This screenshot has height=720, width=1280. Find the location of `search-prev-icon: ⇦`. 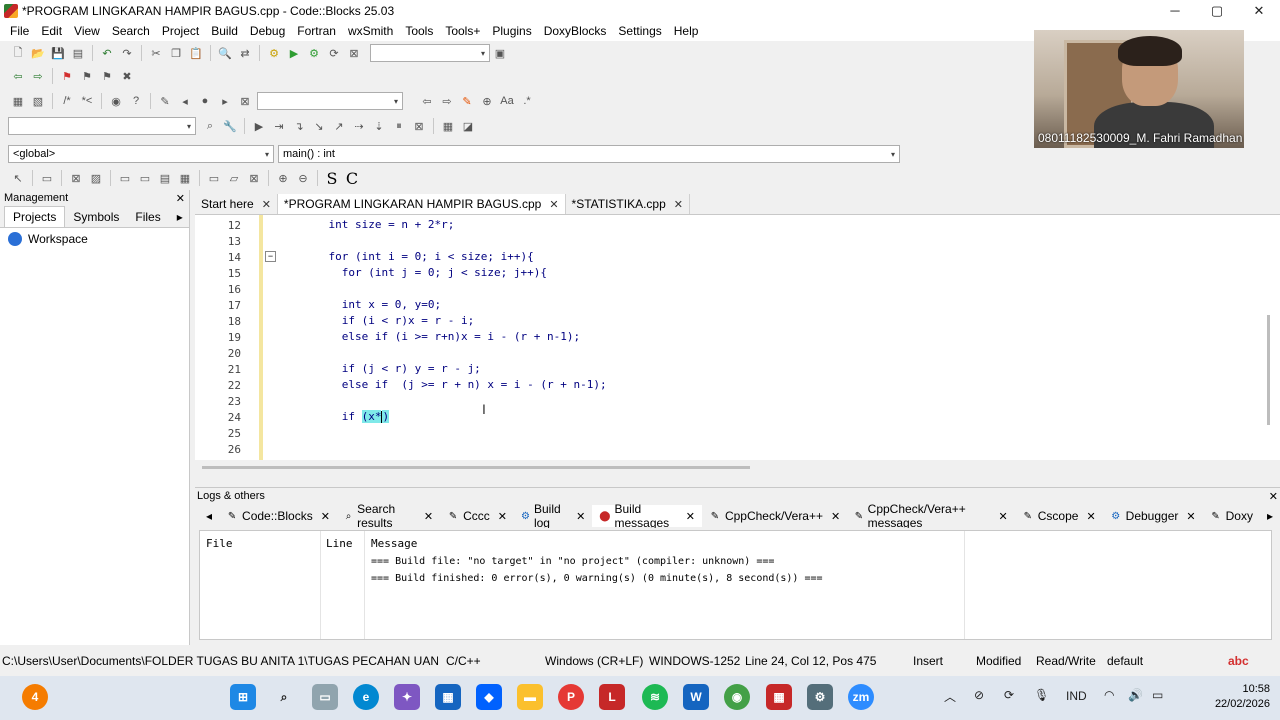

search-prev-icon: ⇦ is located at coordinates (427, 101).